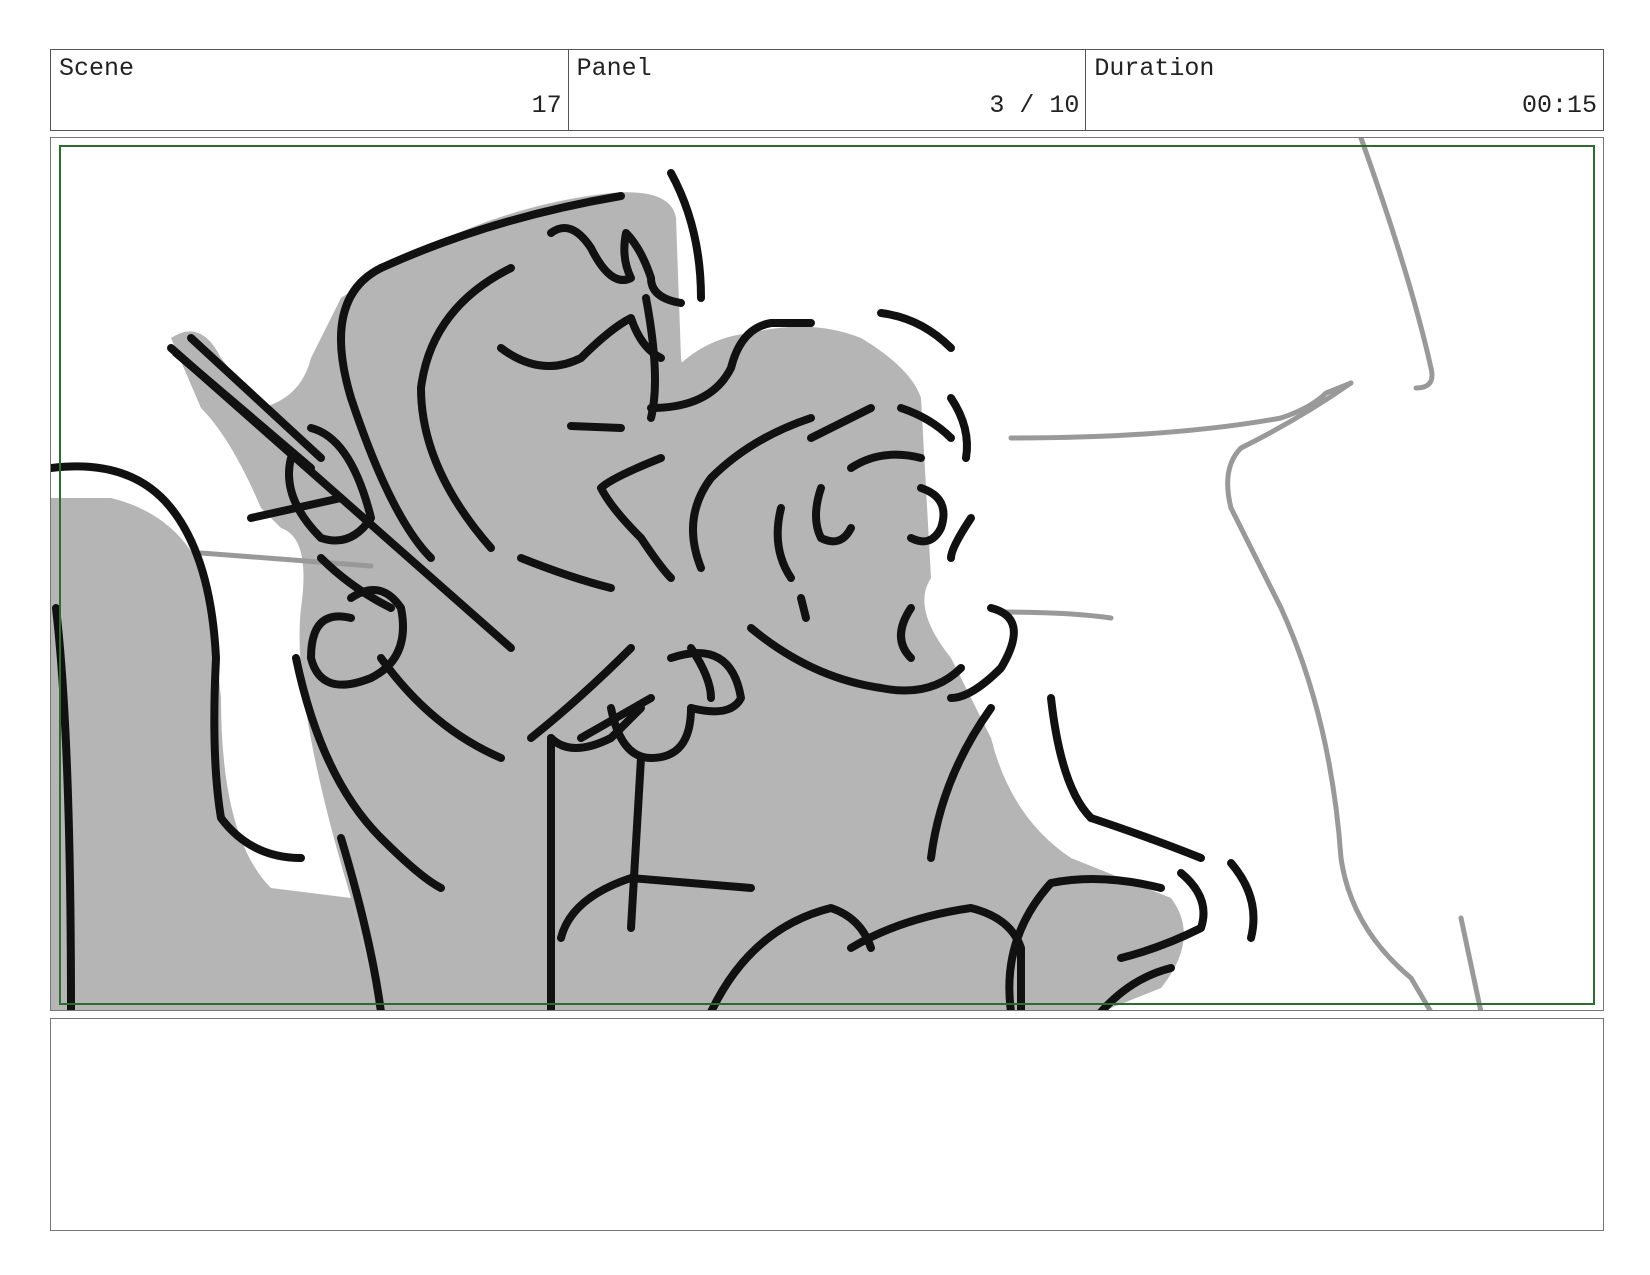  Describe the element at coordinates (310, 90) in the screenshot. I see `scene-cell: Scene 17` at that location.